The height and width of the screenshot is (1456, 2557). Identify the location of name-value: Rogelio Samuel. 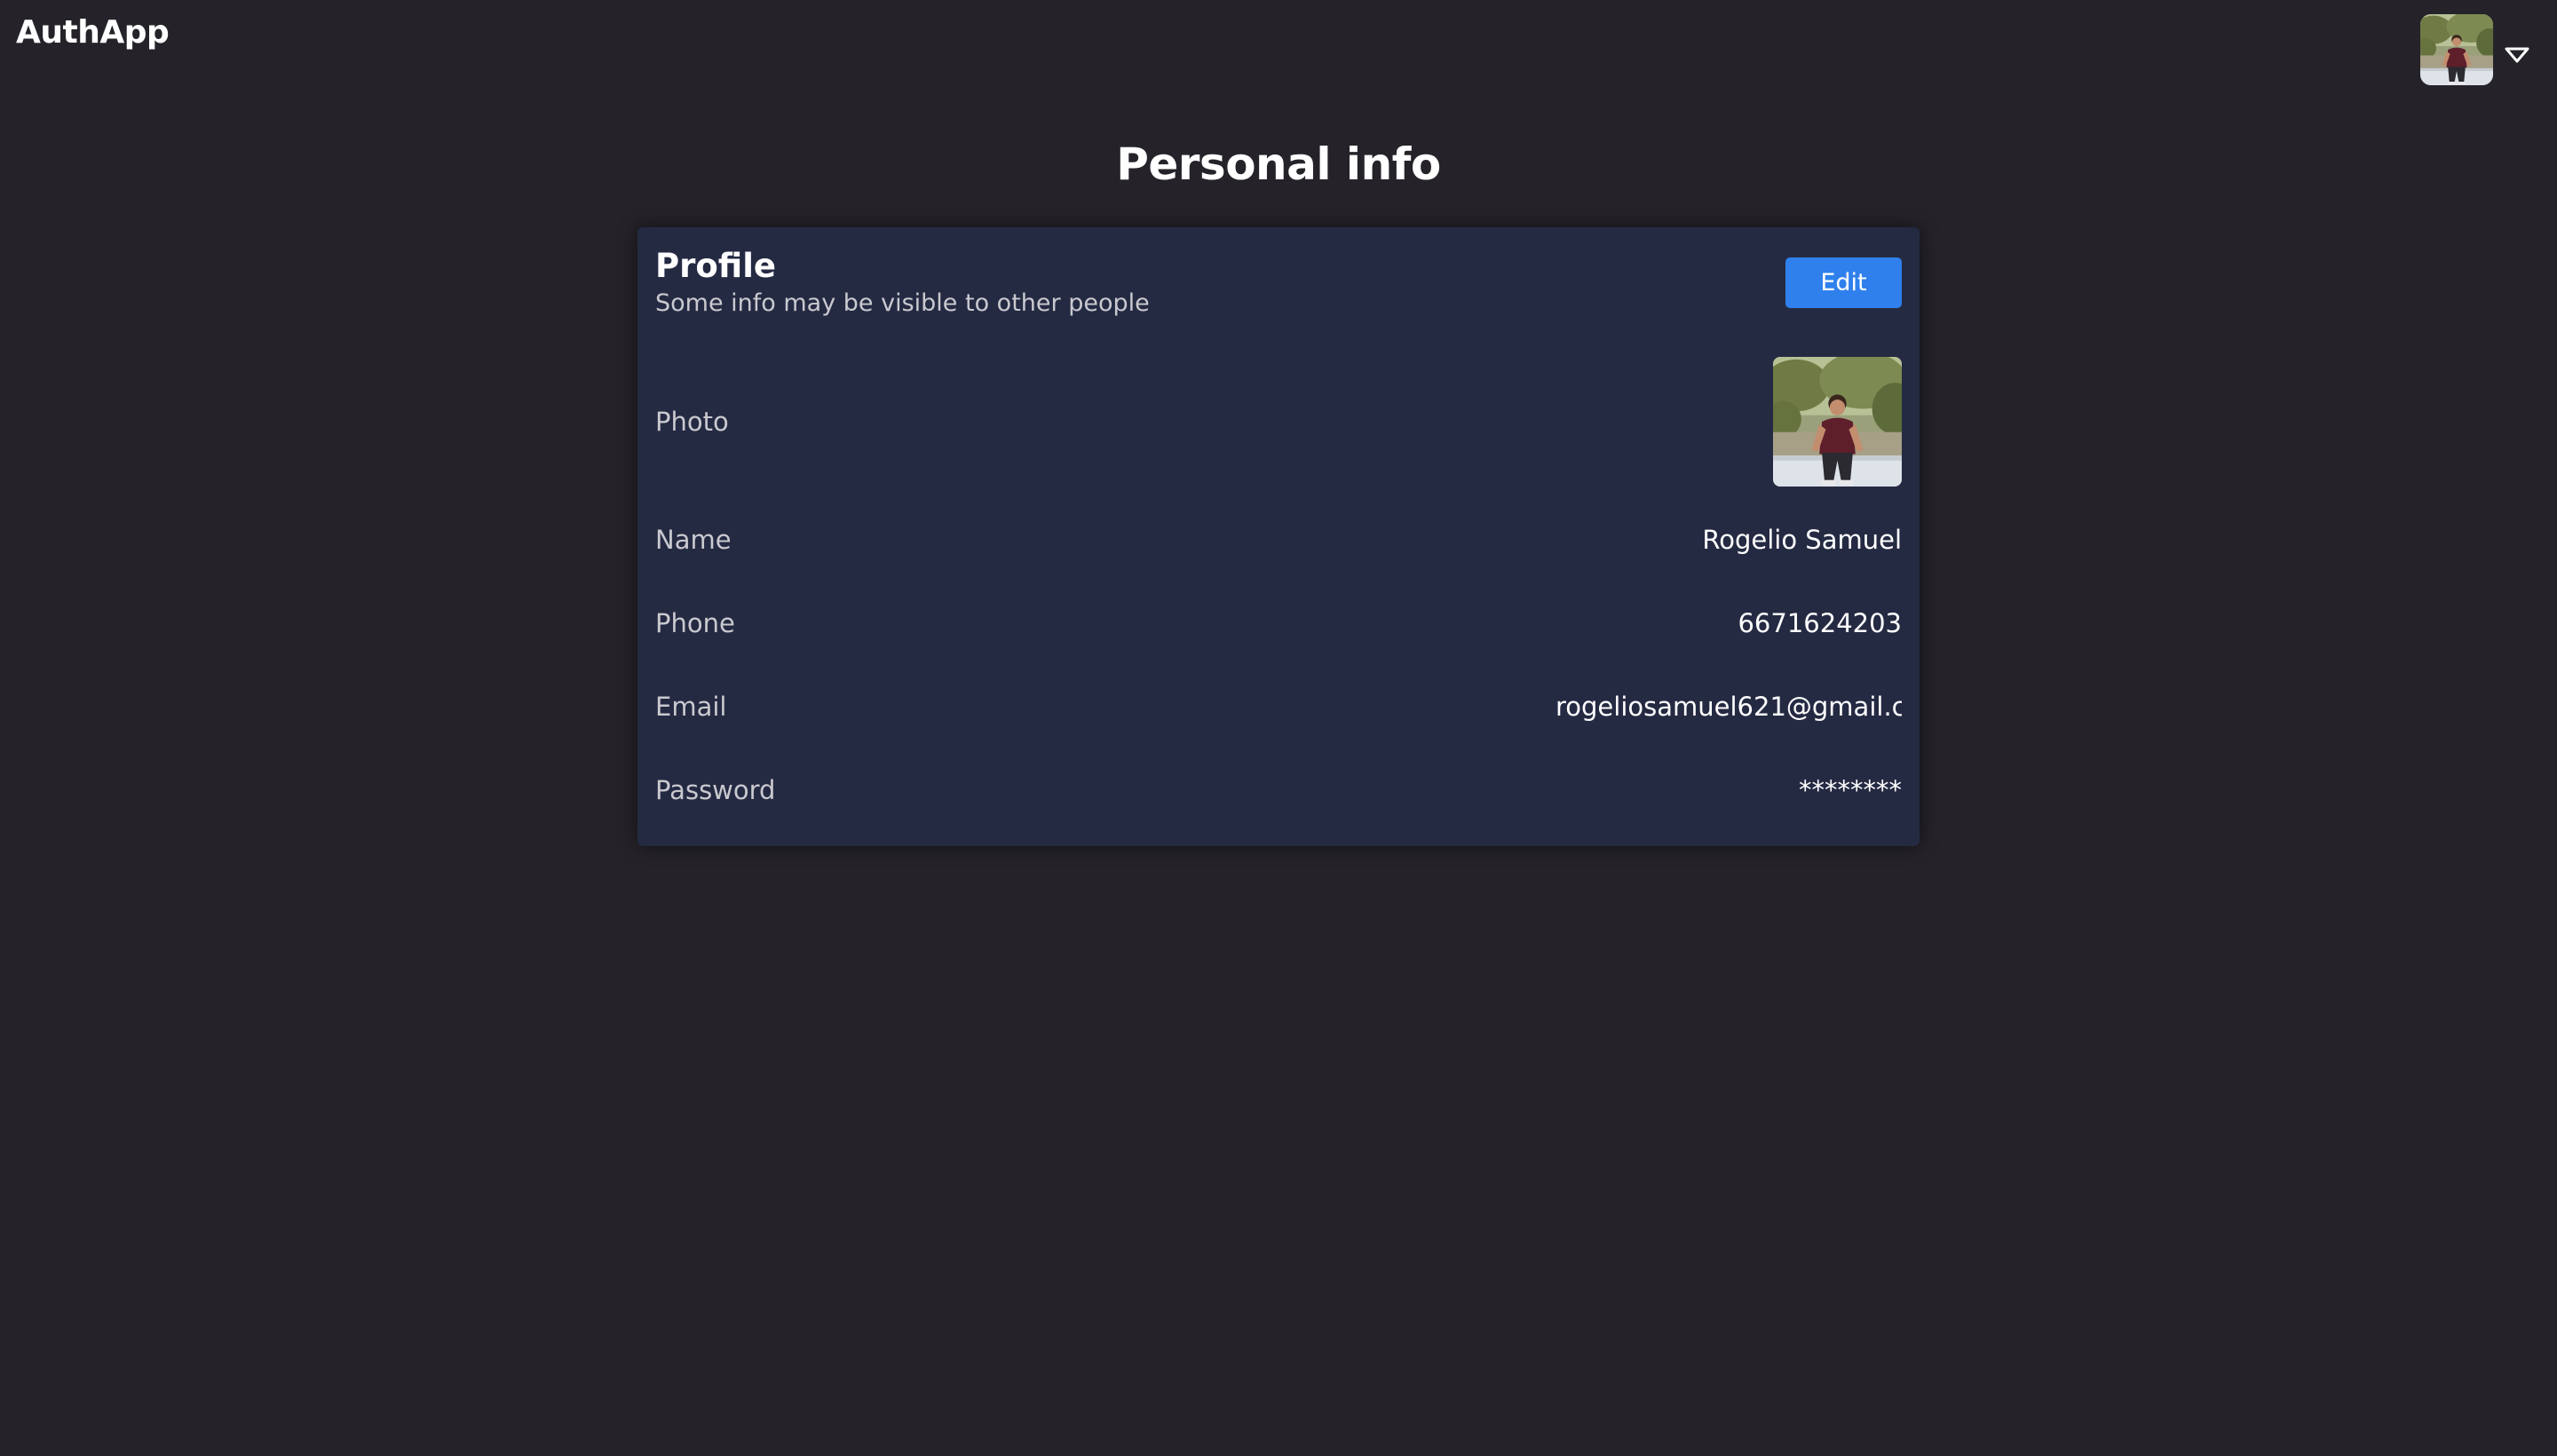
(1802, 540).